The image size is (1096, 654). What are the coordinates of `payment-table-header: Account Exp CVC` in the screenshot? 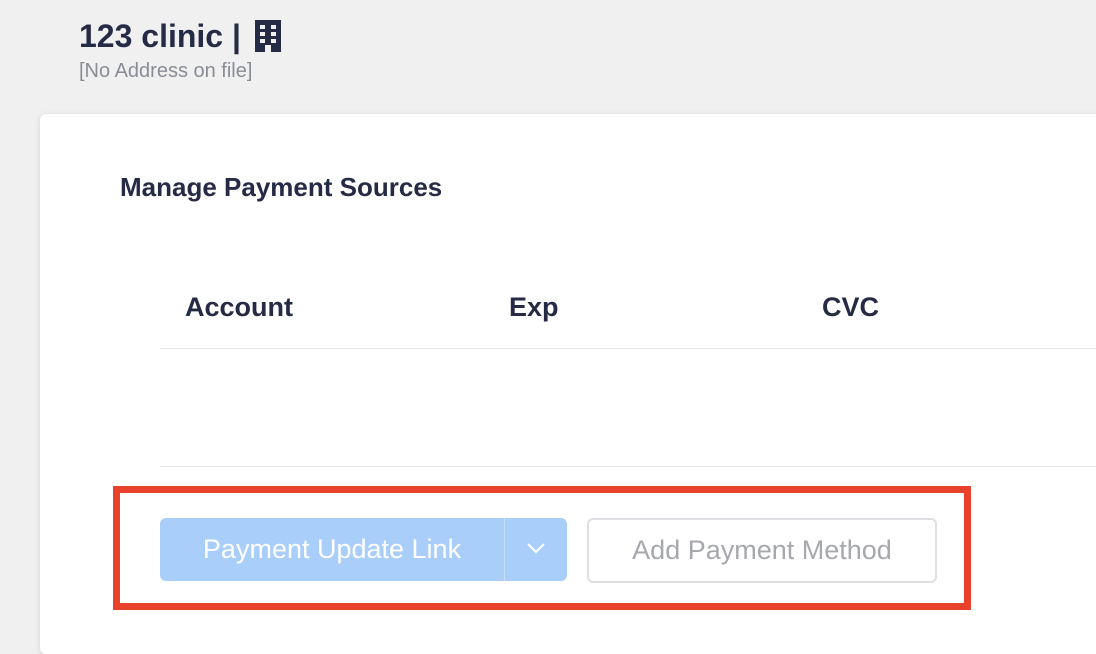 It's located at (628, 316).